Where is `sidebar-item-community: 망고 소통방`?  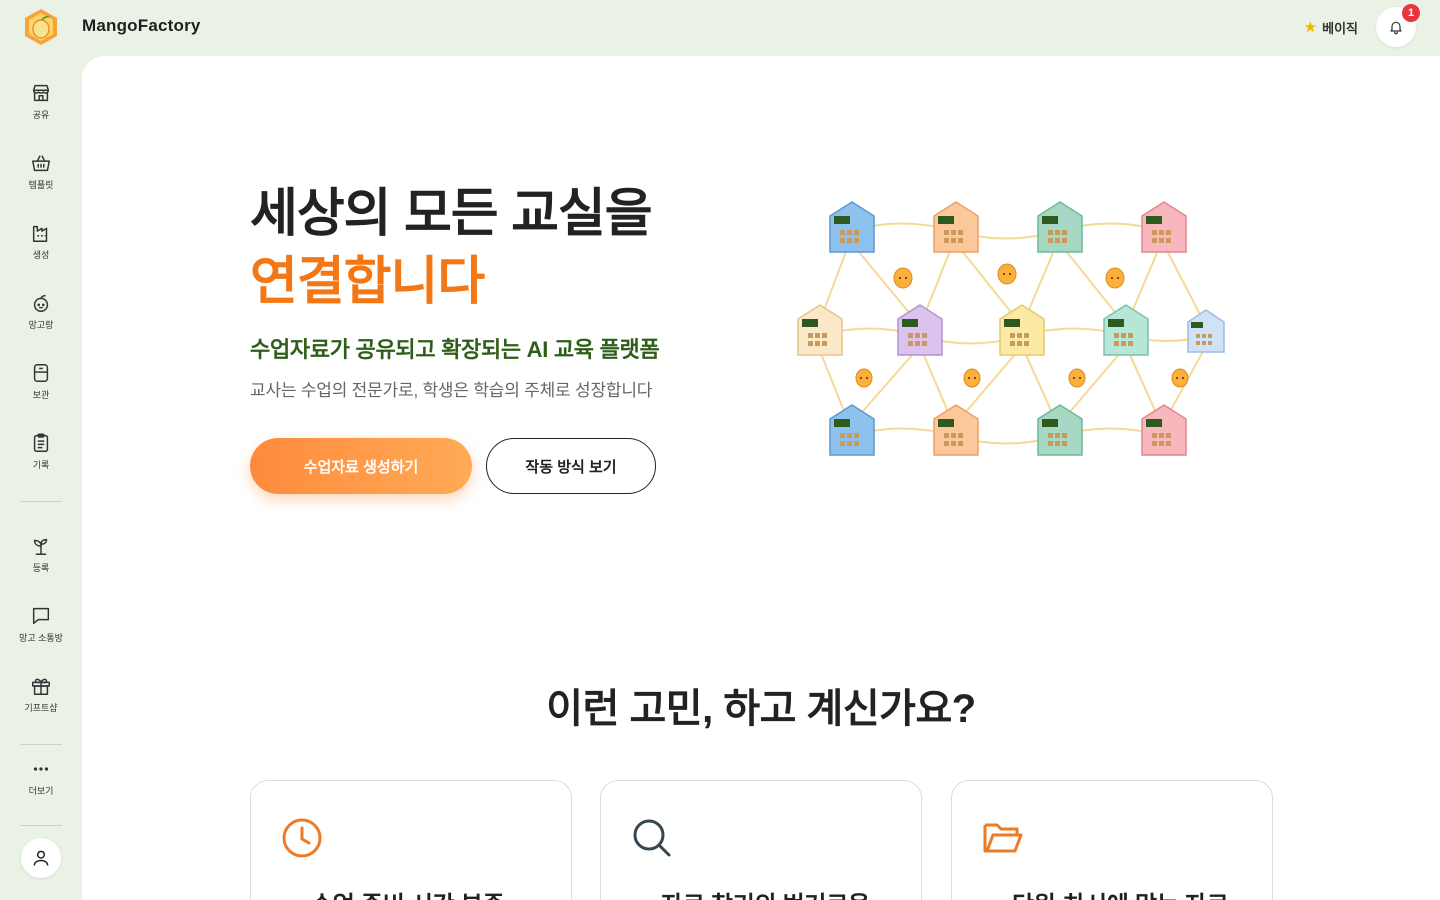
sidebar-item-community: 망고 소통방 is located at coordinates (41, 633).